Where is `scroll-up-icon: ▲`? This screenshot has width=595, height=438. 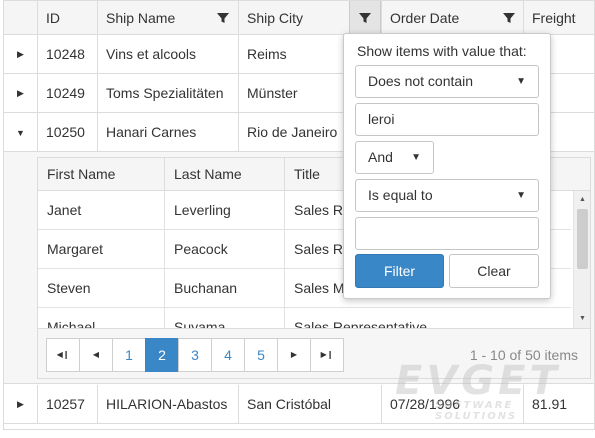
scroll-up-icon: ▲ is located at coordinates (582, 200).